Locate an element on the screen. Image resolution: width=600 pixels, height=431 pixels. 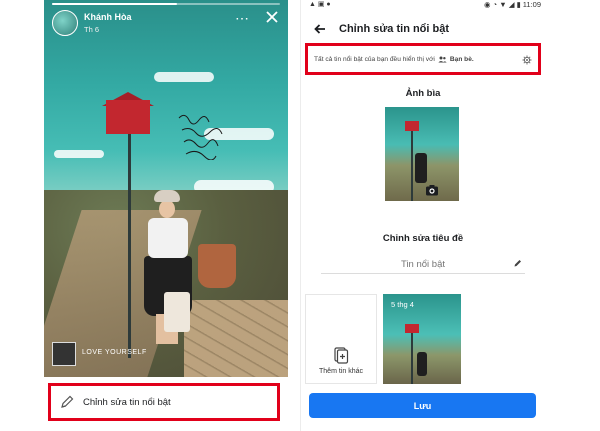
page-title: Chỉnh sửa tin nổi bật is located at coordinates (394, 29).